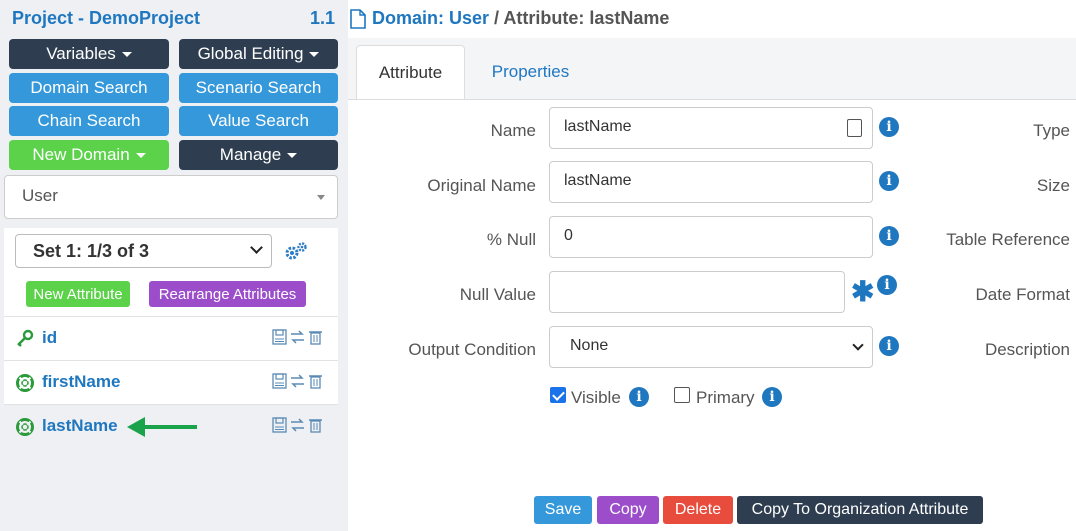  Describe the element at coordinates (171, 197) in the screenshot. I see `domain-select: User` at that location.